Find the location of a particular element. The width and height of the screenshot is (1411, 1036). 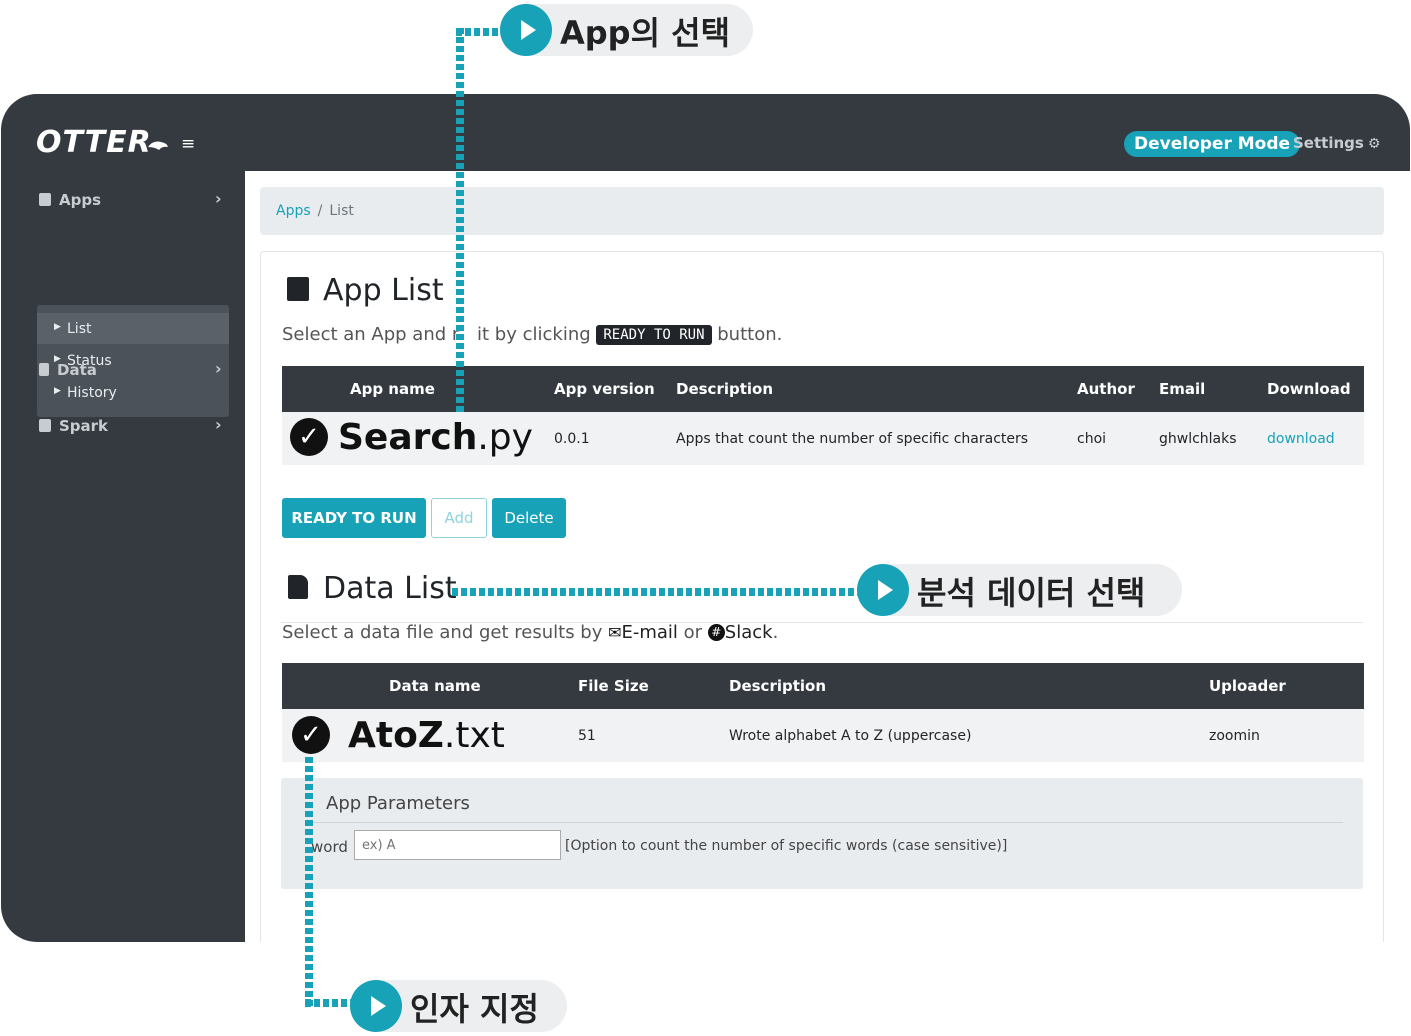

download-link: download is located at coordinates (1301, 439).